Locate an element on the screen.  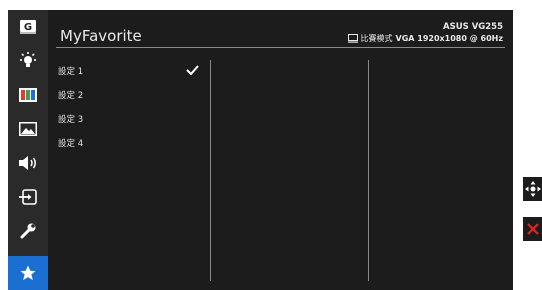
input-select-icon is located at coordinates (28, 197).